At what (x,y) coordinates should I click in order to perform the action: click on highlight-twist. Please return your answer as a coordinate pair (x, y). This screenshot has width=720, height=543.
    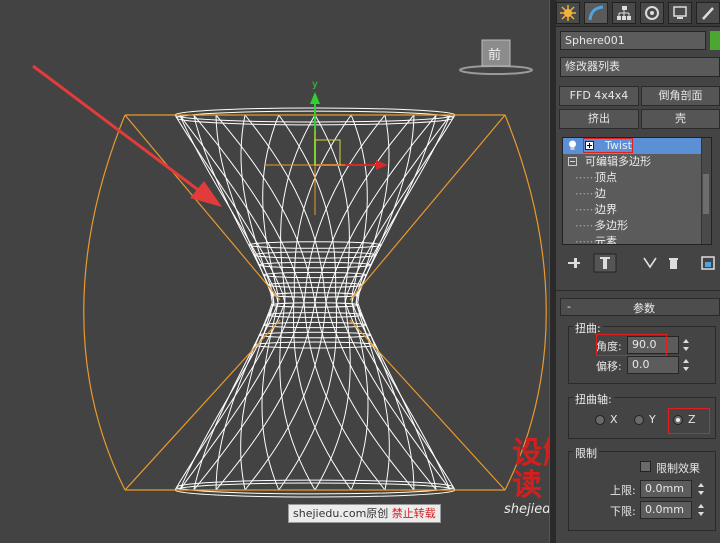
    Looking at the image, I should click on (608, 145).